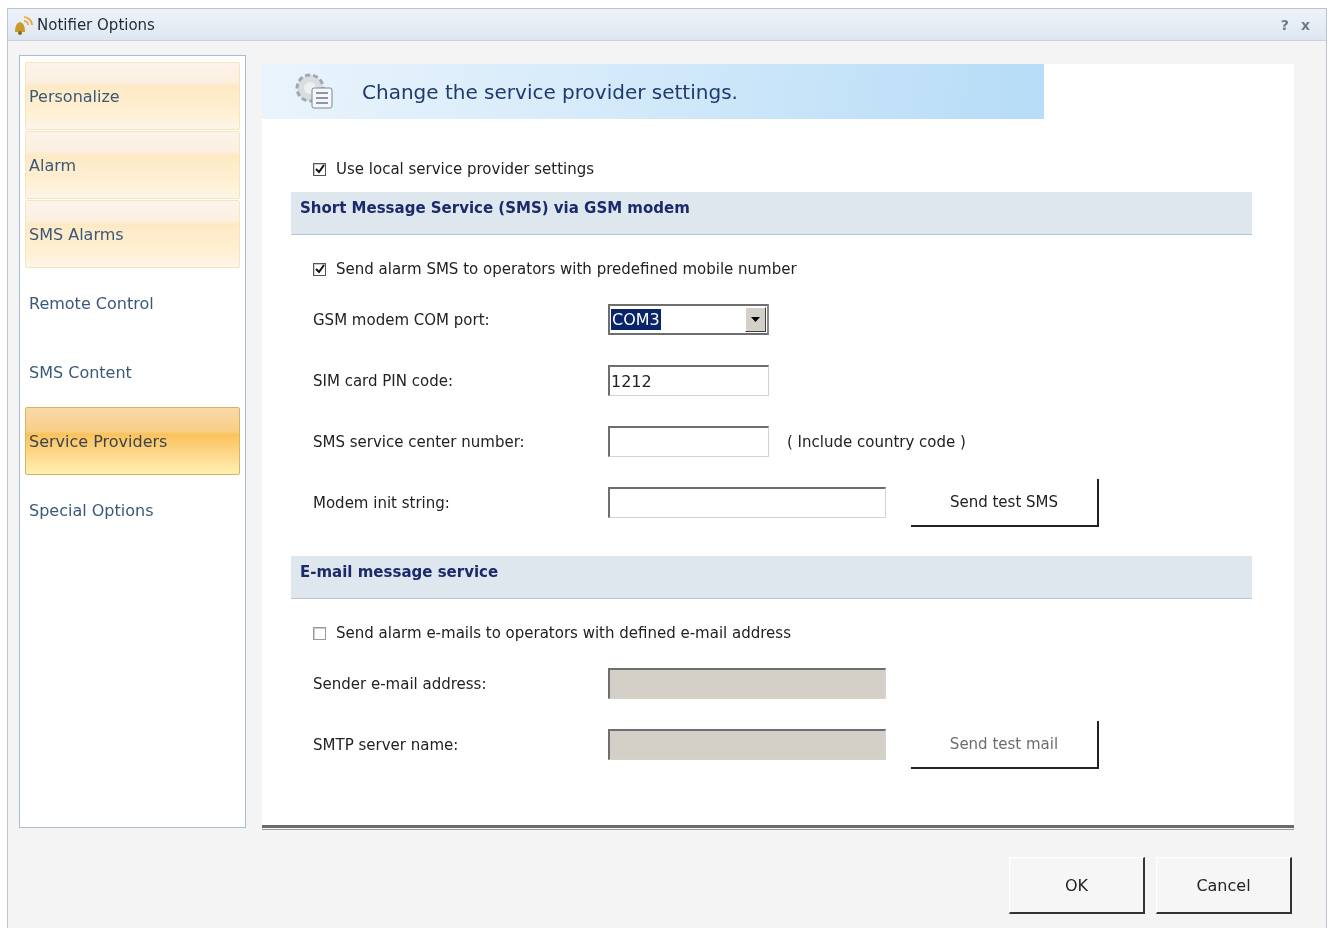 This screenshot has height=928, width=1331. What do you see at coordinates (566, 269) in the screenshot?
I see `checkbox-label: Send alarm SMS to operators with predefined mobile number` at bounding box center [566, 269].